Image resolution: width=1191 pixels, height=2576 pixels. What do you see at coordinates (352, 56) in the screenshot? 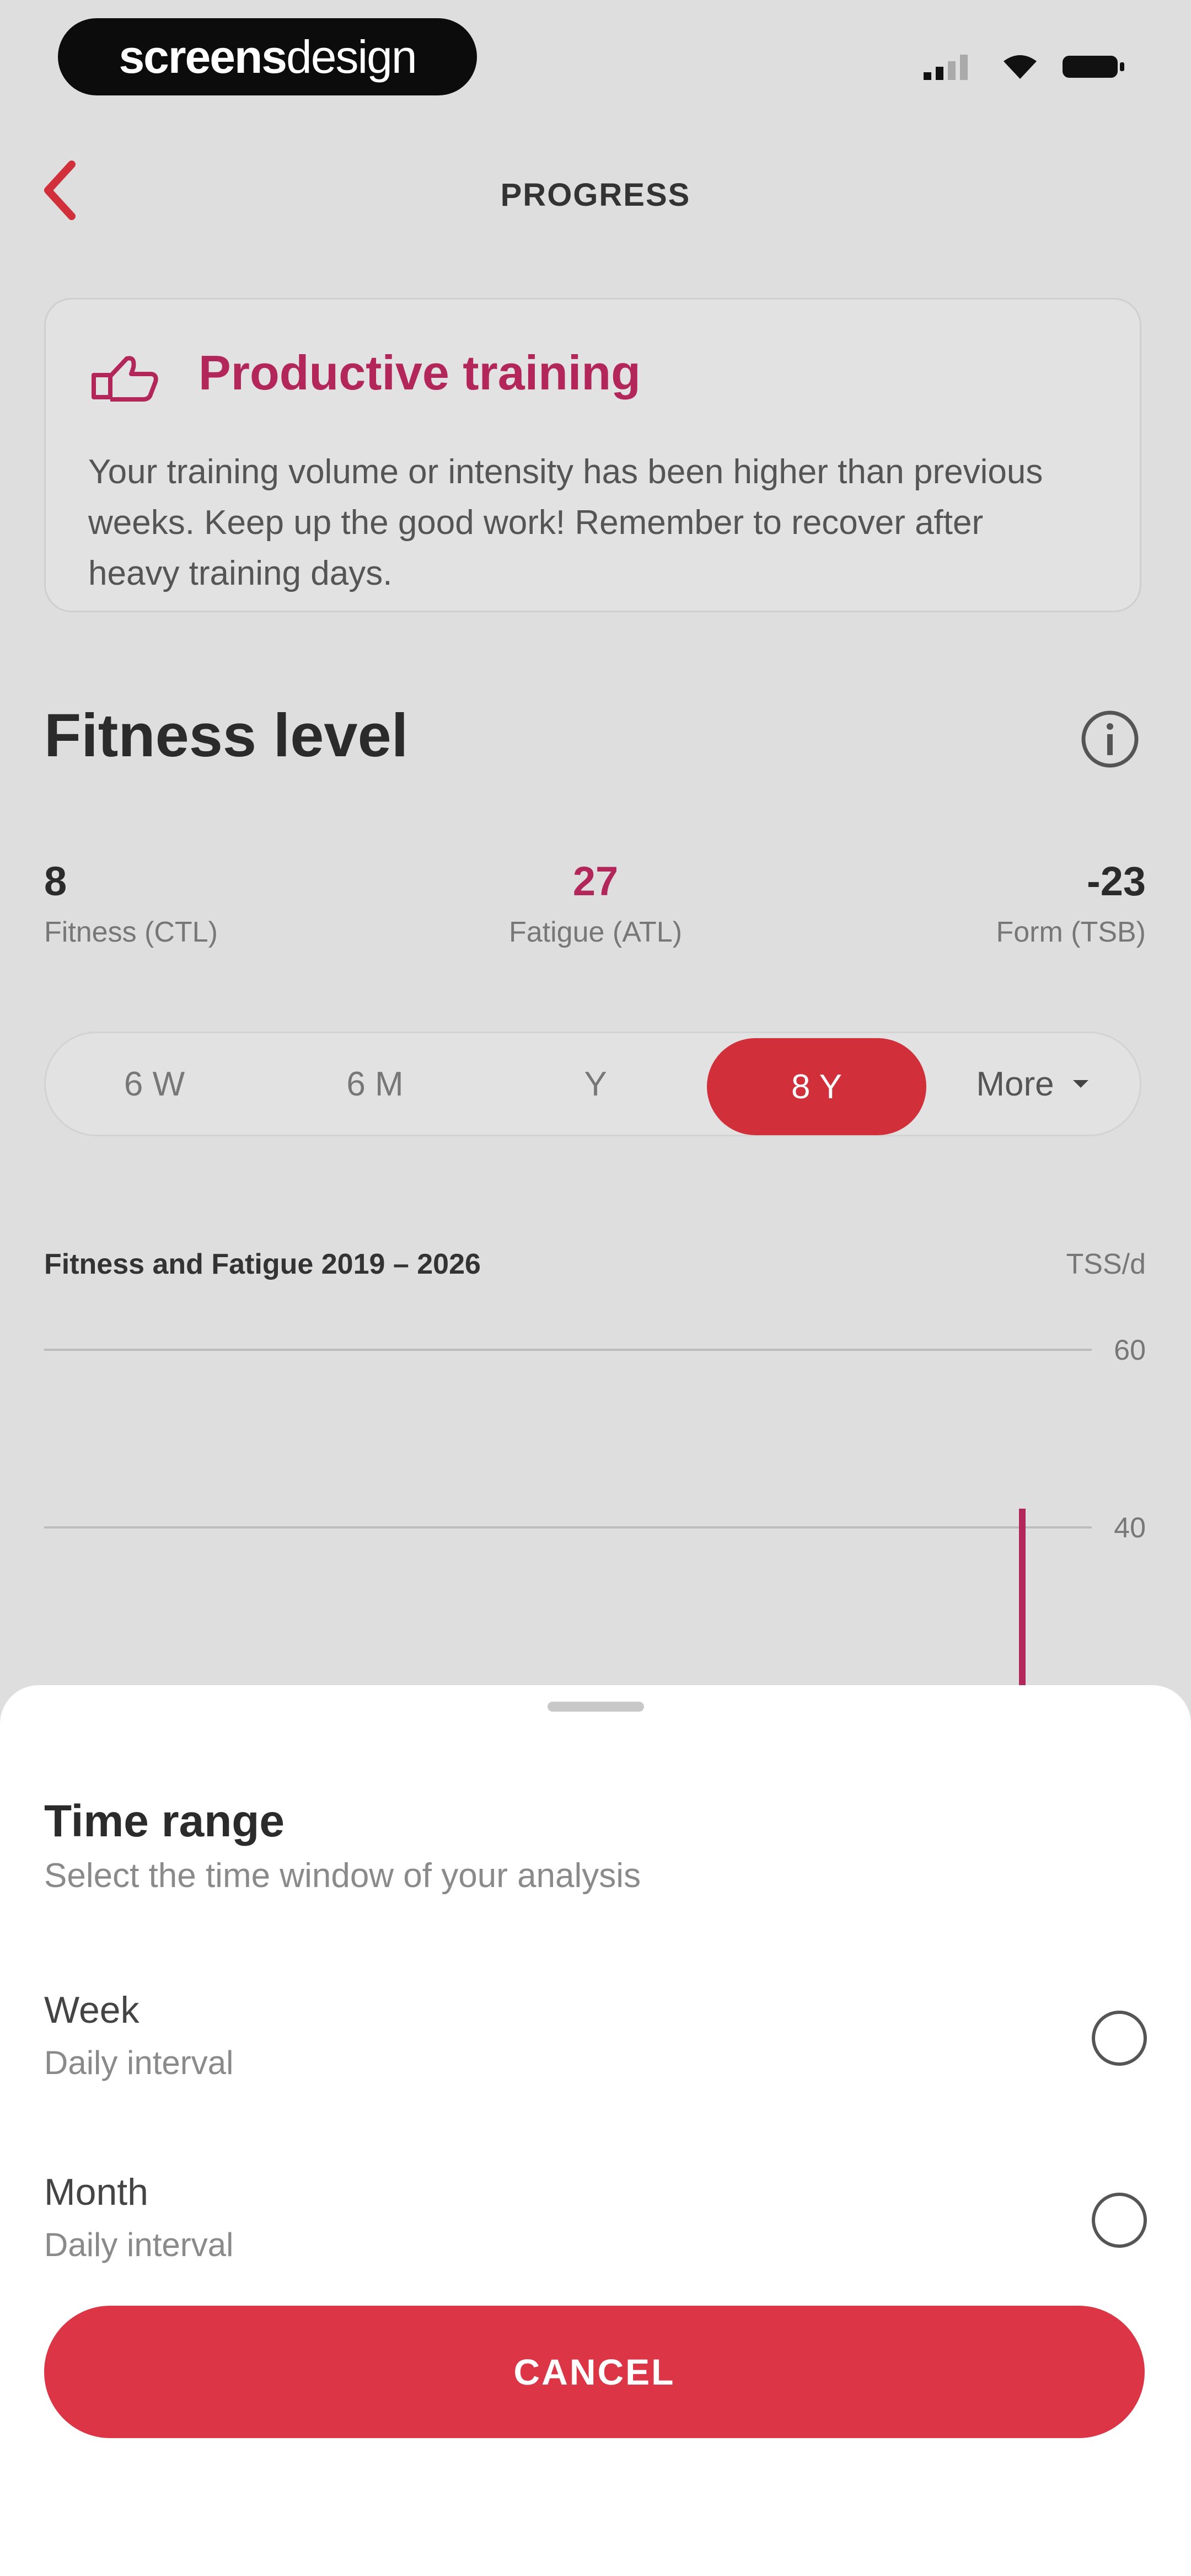
I see `brand-logo-part2: design` at bounding box center [352, 56].